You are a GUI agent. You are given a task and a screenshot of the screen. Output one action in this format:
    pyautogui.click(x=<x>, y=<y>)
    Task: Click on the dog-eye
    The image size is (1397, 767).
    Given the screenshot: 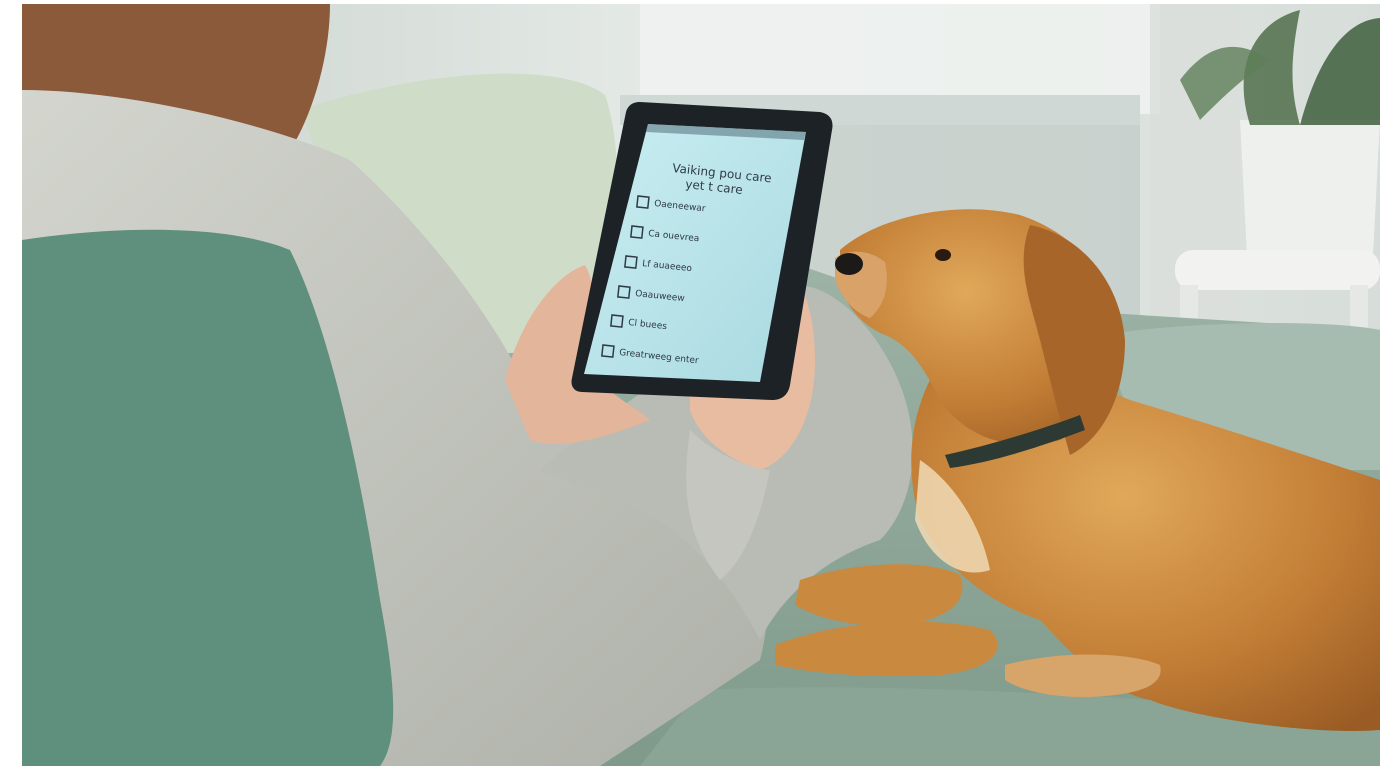 What is the action you would take?
    pyautogui.click(x=943, y=255)
    